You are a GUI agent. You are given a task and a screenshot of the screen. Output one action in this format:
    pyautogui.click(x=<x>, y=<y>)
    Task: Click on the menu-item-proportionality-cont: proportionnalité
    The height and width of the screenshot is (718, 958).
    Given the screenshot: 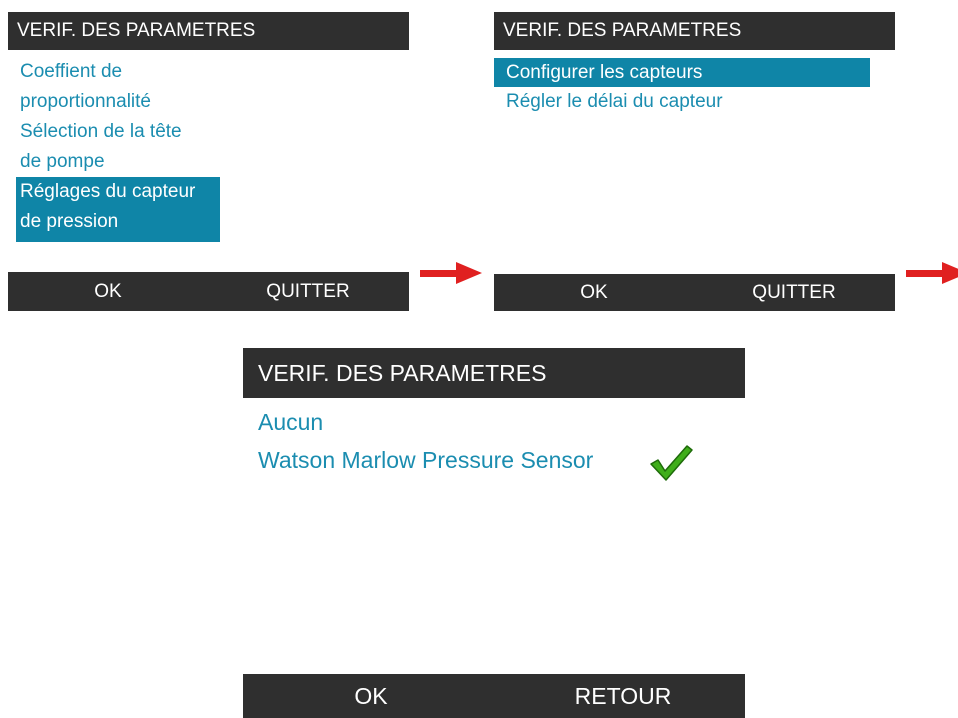 What is the action you would take?
    pyautogui.click(x=118, y=102)
    